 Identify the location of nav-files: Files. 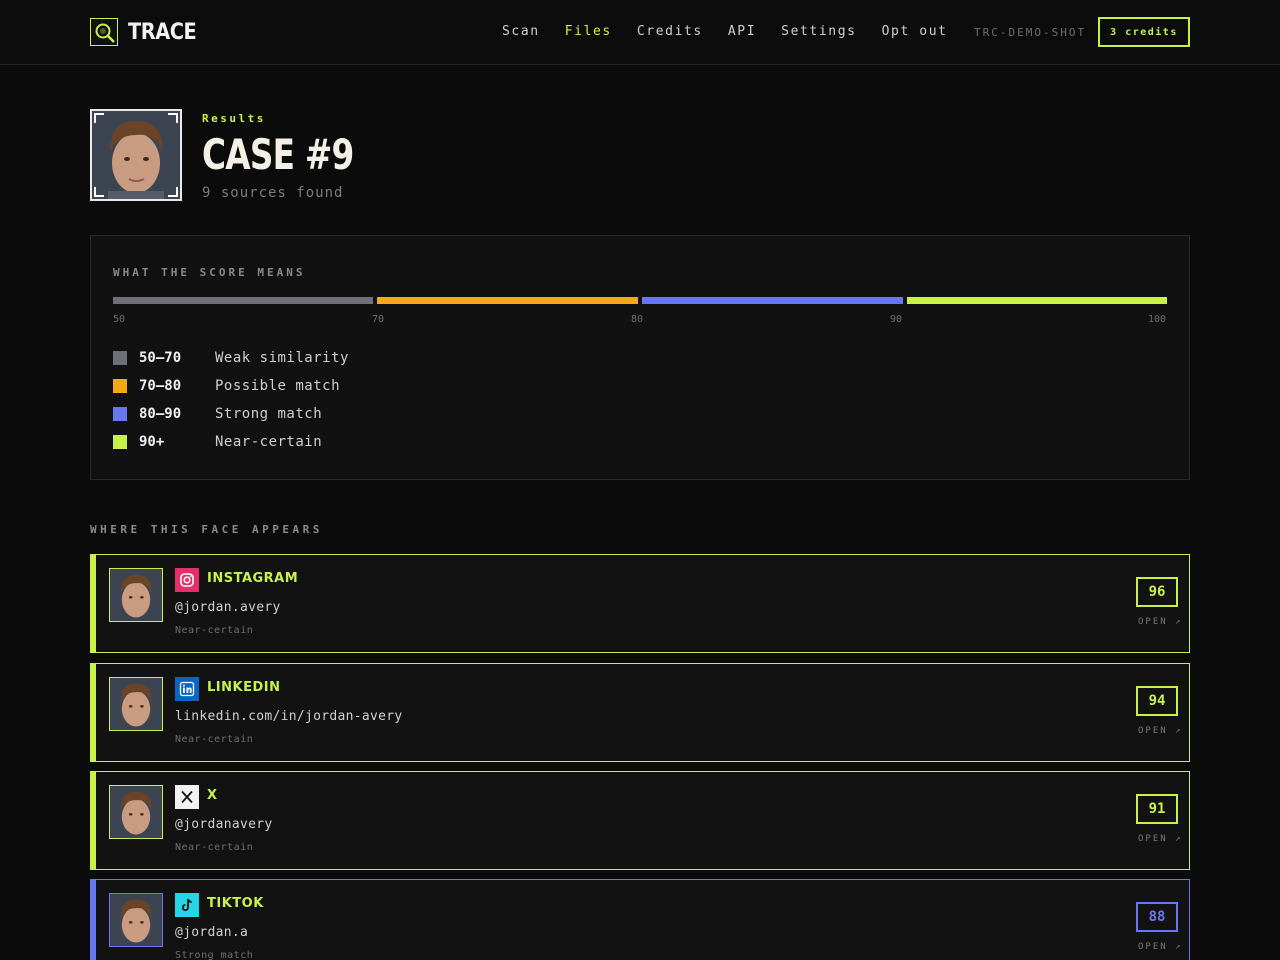
(588, 31).